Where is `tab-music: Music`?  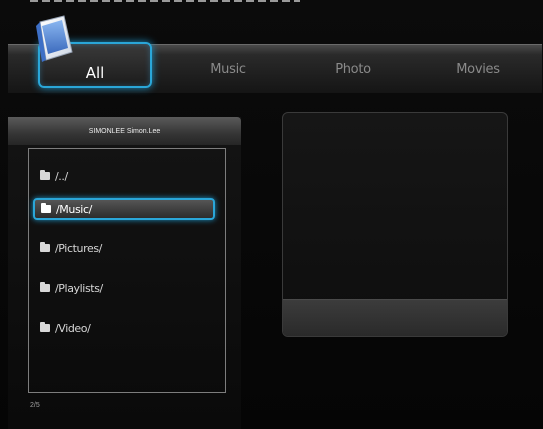
tab-music: Music is located at coordinates (228, 69).